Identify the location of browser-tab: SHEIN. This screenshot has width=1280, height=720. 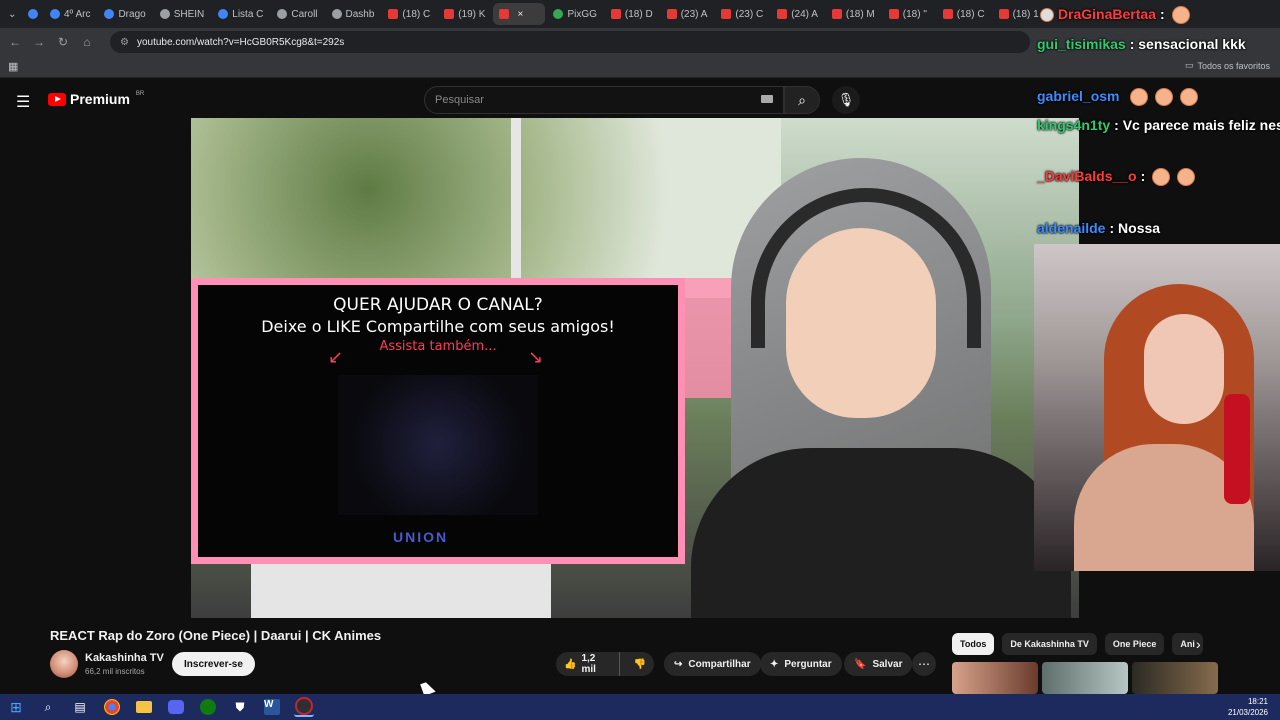
(182, 14).